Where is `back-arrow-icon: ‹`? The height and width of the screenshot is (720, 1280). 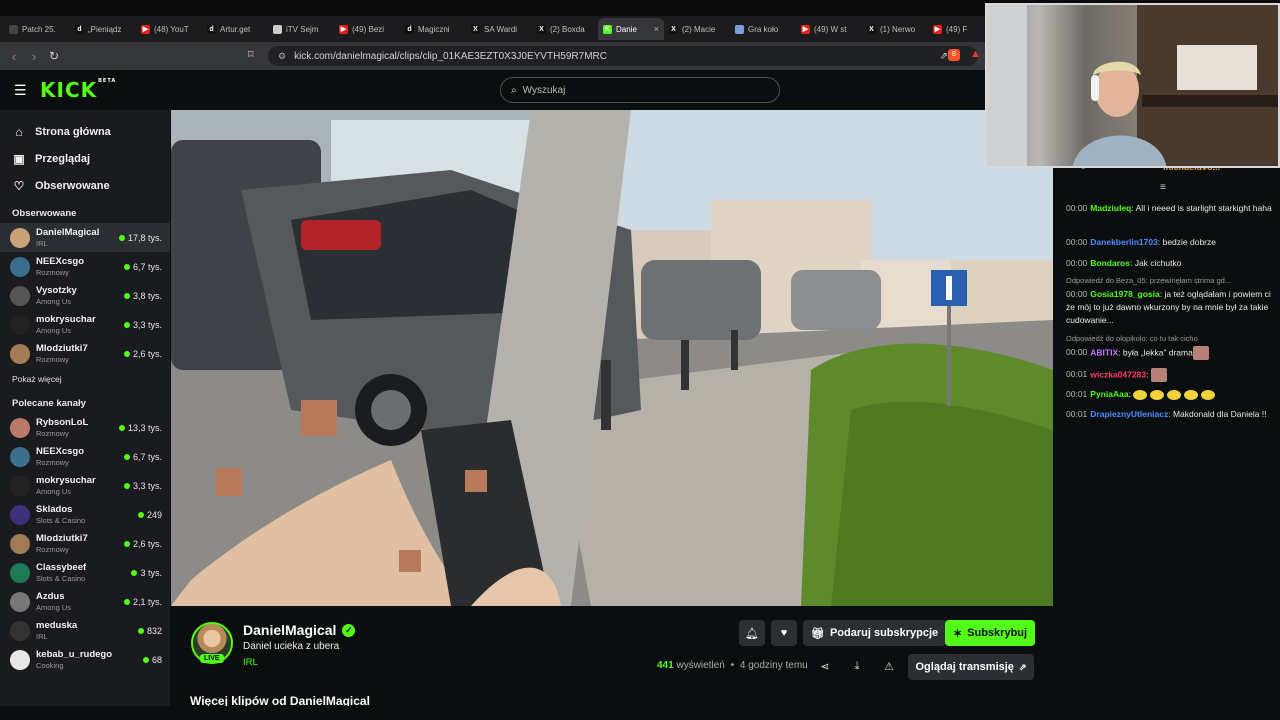 back-arrow-icon: ‹ is located at coordinates (14, 56).